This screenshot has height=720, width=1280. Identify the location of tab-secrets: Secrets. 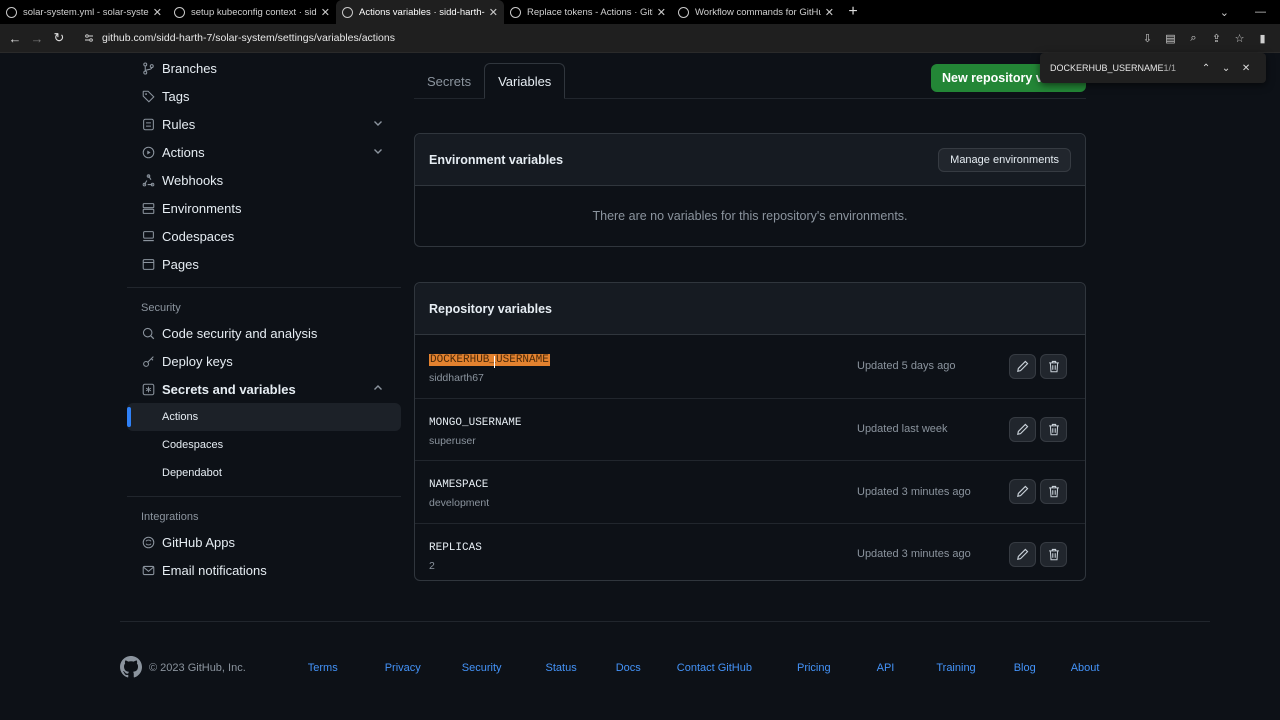
(449, 81).